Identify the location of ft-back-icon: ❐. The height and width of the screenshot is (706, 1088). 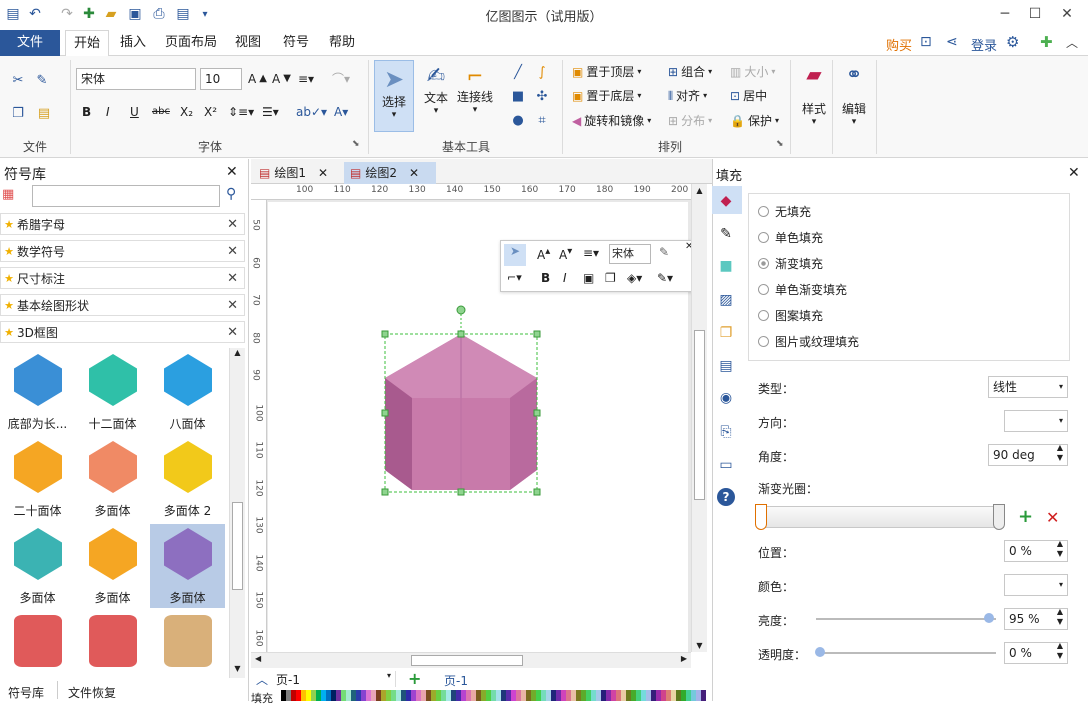
(610, 278).